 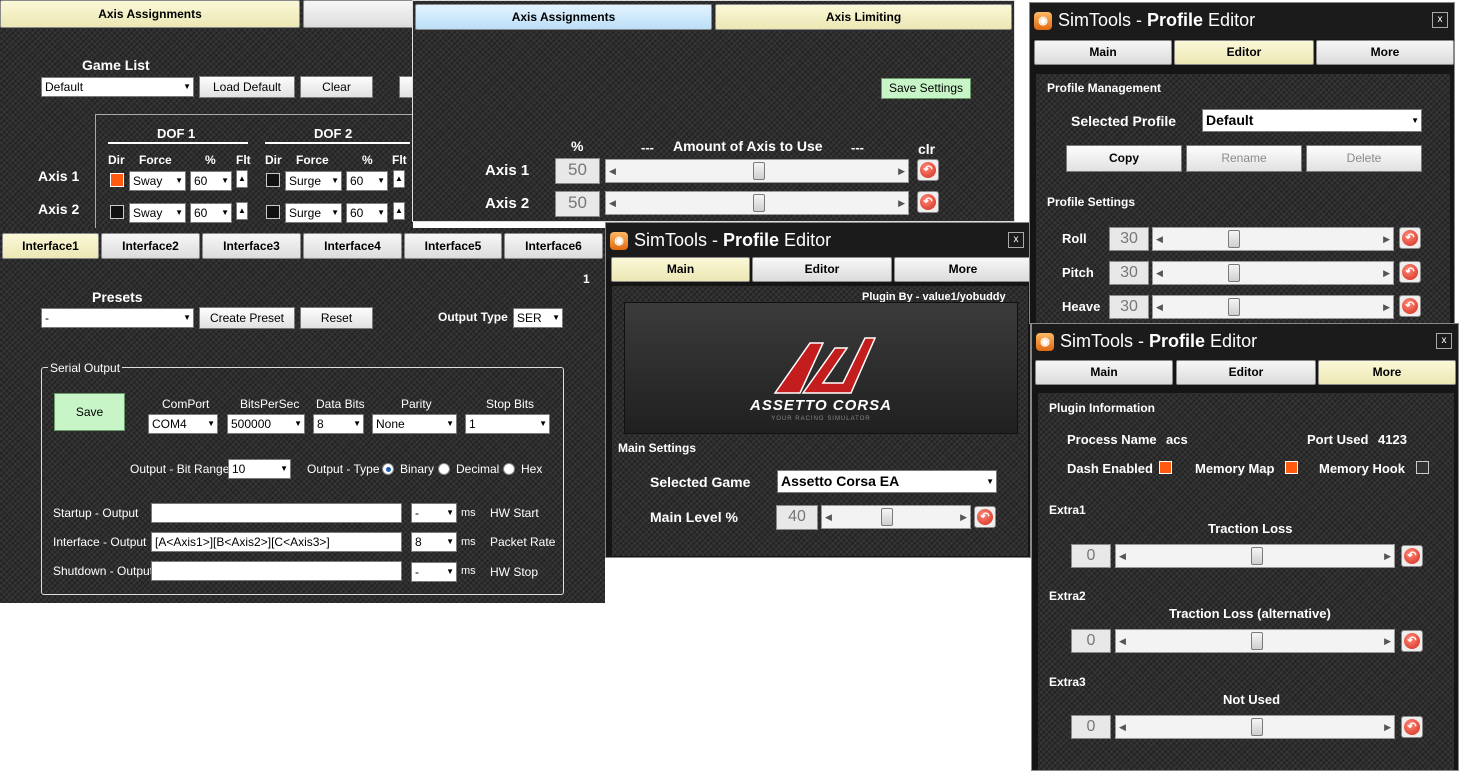 What do you see at coordinates (247, 87) in the screenshot?
I see `load-default-button: Load Default` at bounding box center [247, 87].